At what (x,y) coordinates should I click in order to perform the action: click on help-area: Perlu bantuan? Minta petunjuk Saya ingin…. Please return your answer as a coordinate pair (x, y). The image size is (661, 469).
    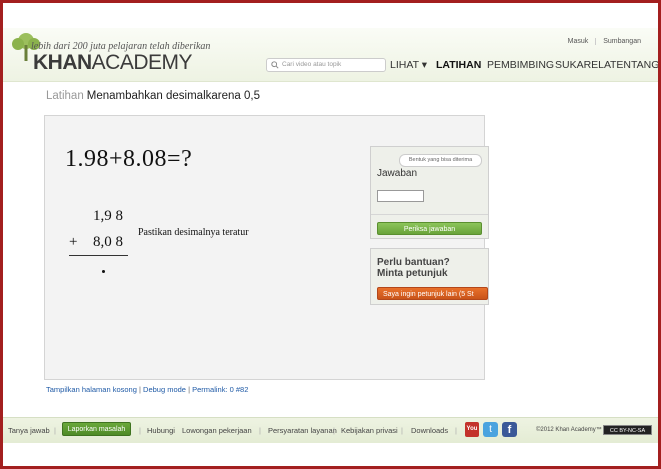
    Looking at the image, I should click on (429, 276).